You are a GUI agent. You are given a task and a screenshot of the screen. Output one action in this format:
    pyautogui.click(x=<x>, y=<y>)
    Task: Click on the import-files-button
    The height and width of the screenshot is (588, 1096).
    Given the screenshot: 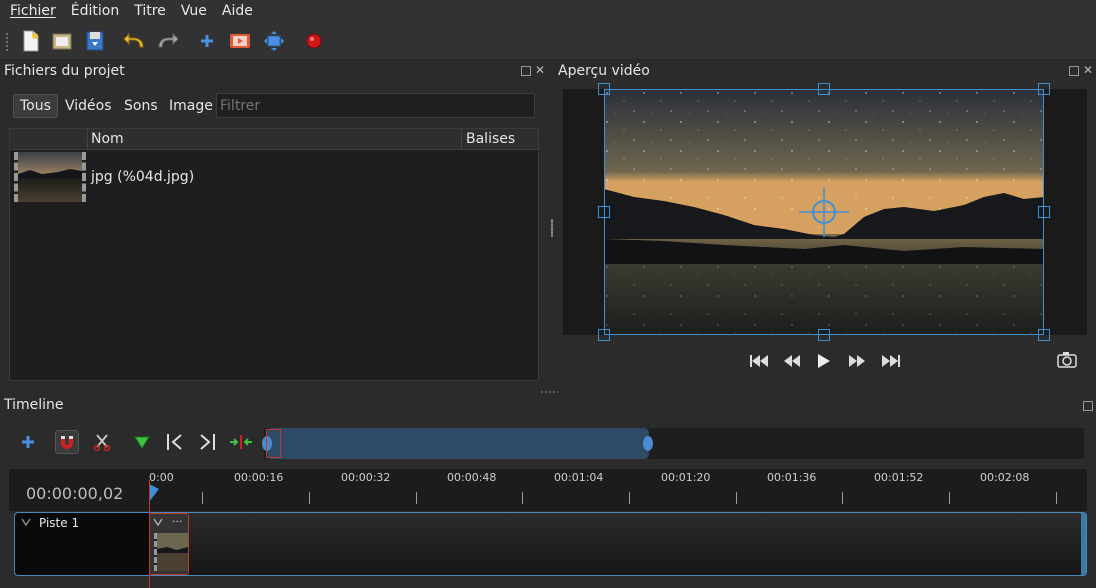 What is the action you would take?
    pyautogui.click(x=207, y=41)
    